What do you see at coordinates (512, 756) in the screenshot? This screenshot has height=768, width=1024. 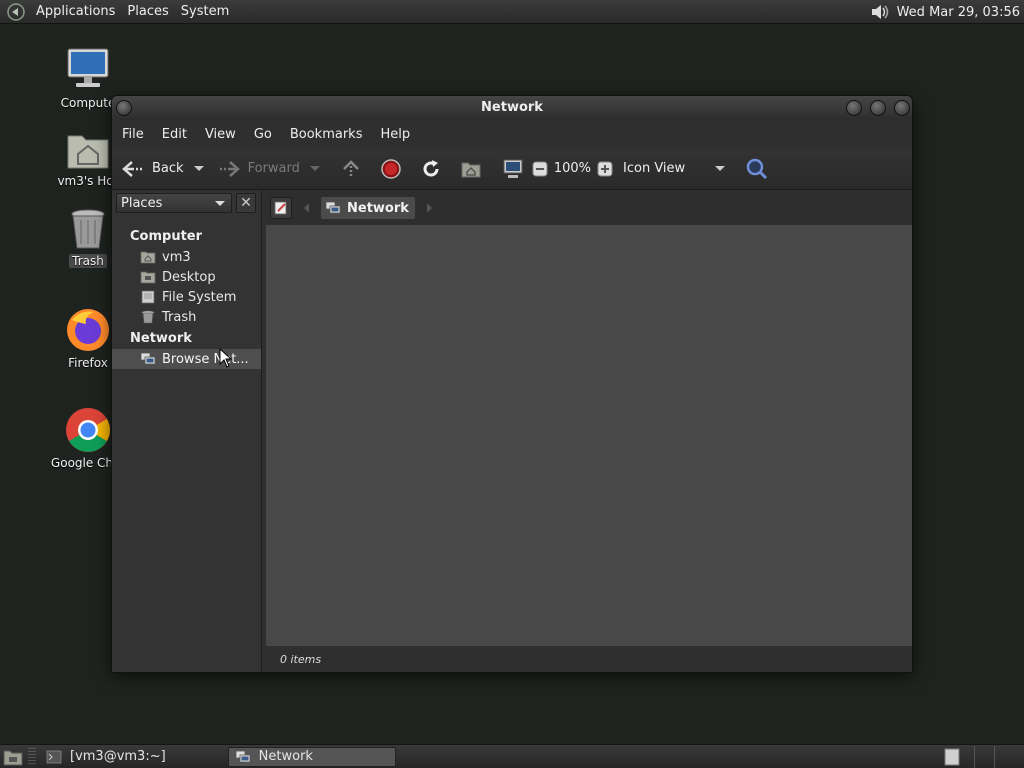 I see `bottom-panel: [vm3@vm3:~] Network` at bounding box center [512, 756].